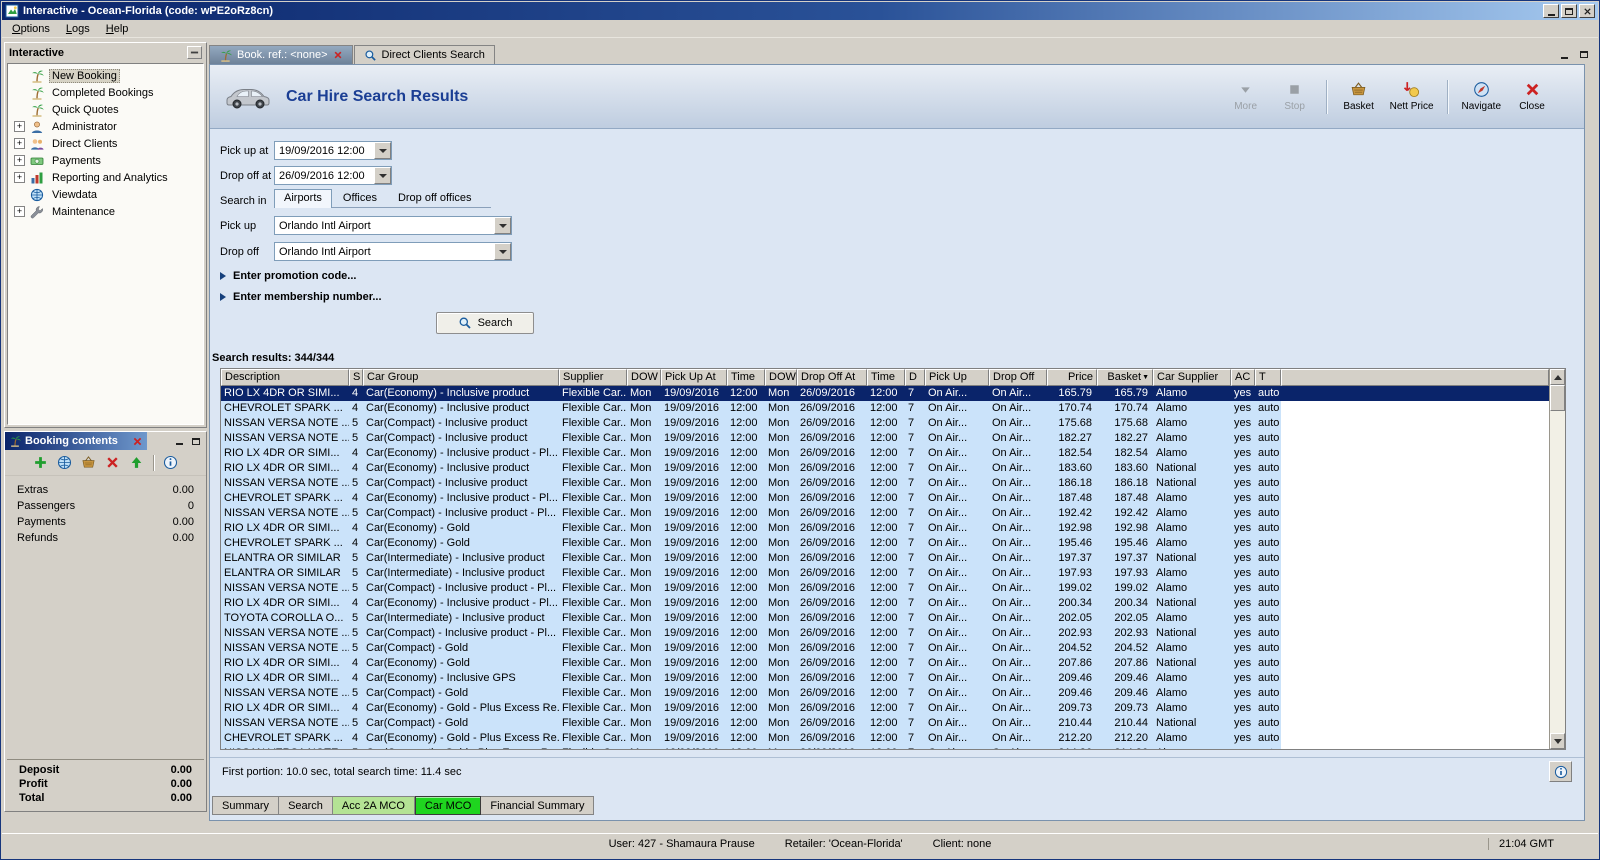 This screenshot has width=1600, height=860. I want to click on dropoff-at-input: 26/09/2016 12:00, so click(333, 175).